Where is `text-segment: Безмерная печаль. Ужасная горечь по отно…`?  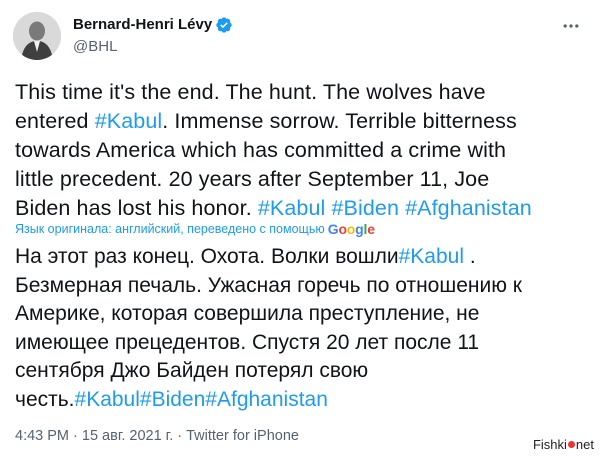
text-segment: Безмерная печаль. Ужасная горечь по отно… is located at coordinates (268, 285).